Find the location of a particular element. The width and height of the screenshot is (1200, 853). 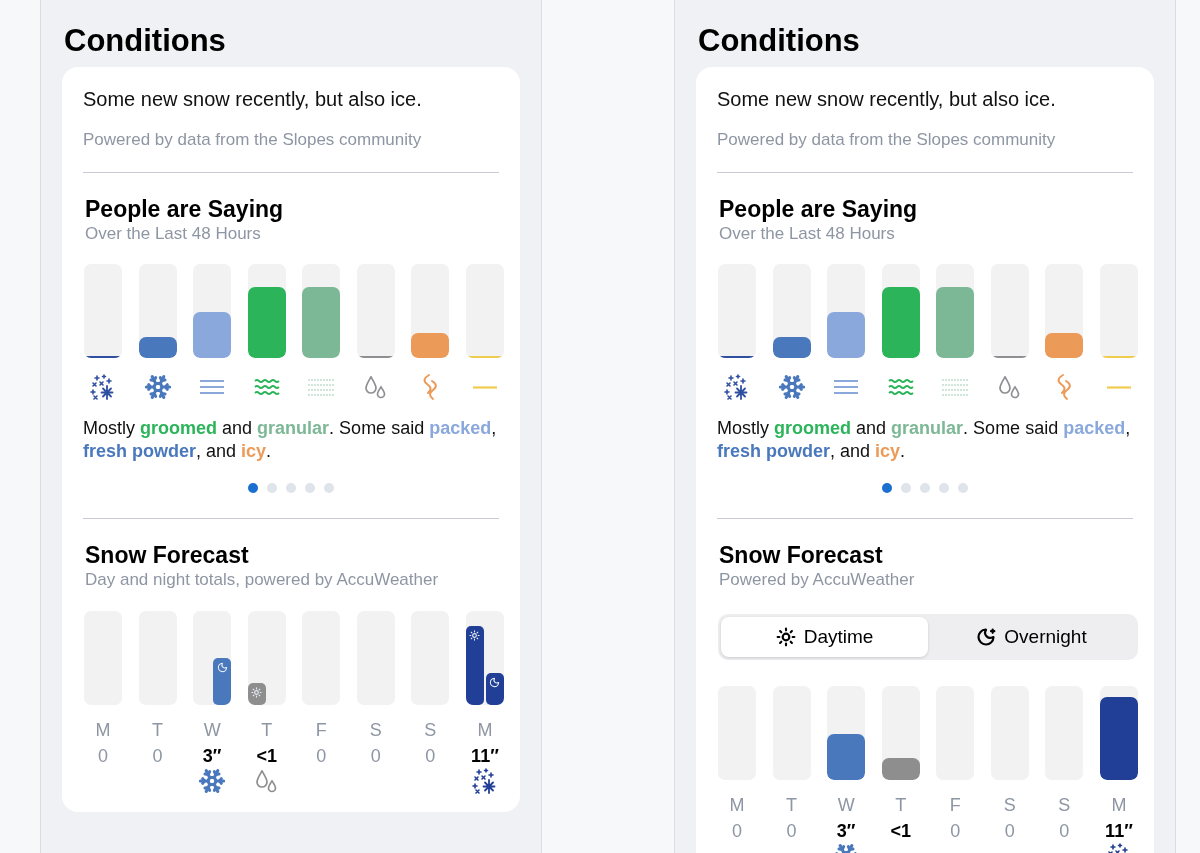

toggle-segment: Daytime is located at coordinates (824, 637).